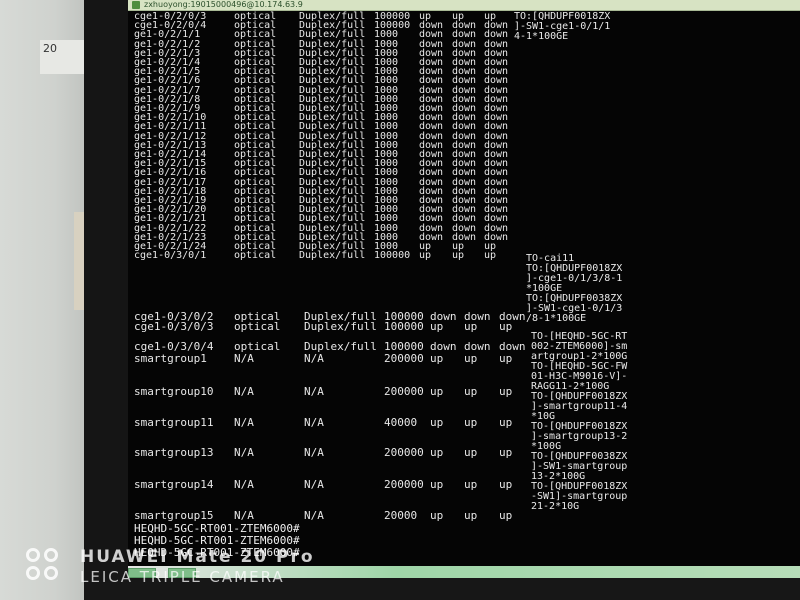  I want to click on interface-port: cge1-0/3/0/3, so click(174, 326).